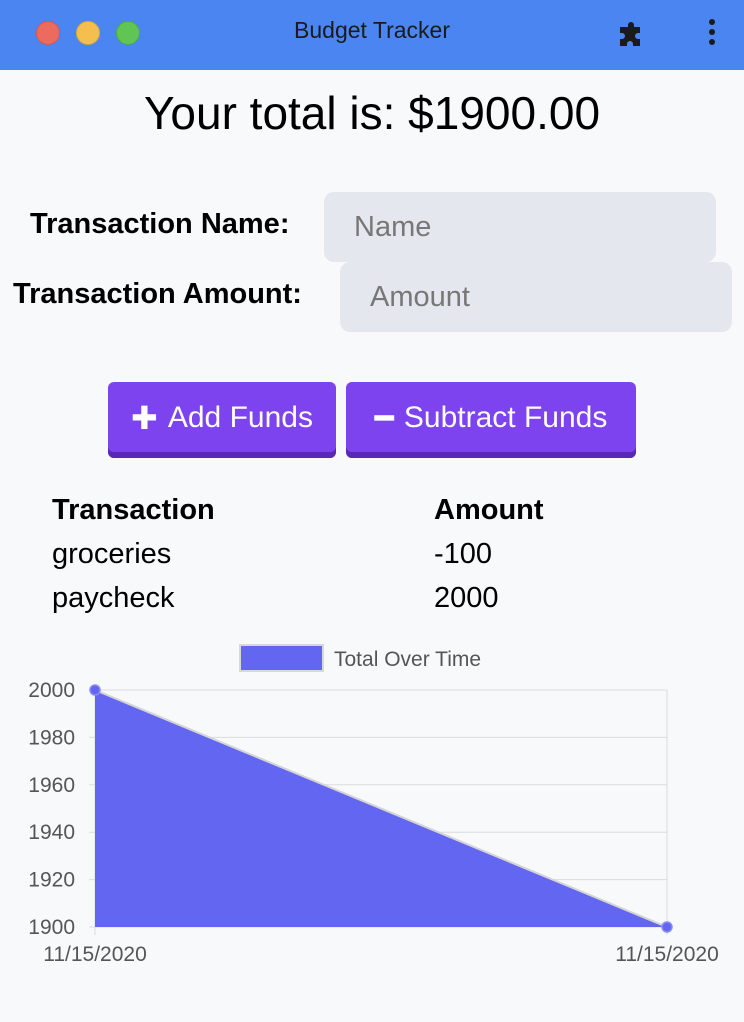 The height and width of the screenshot is (1022, 744). I want to click on y-tick-label: 1900, so click(51, 927).